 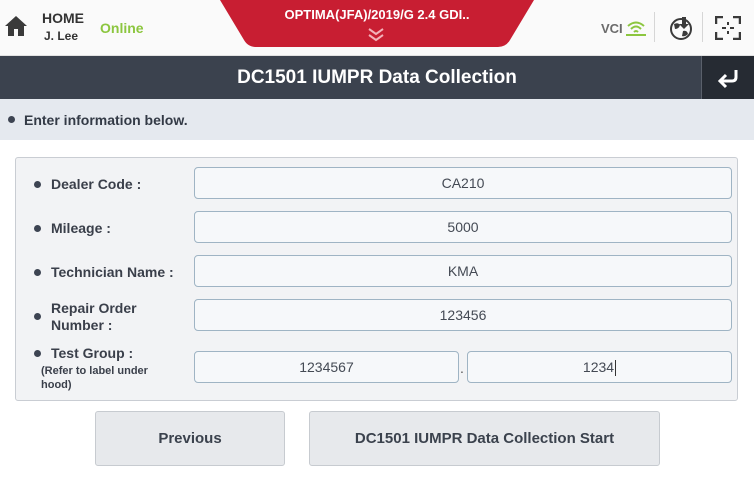 I want to click on test-group-note-line1: (Refer to label under, so click(x=94, y=371).